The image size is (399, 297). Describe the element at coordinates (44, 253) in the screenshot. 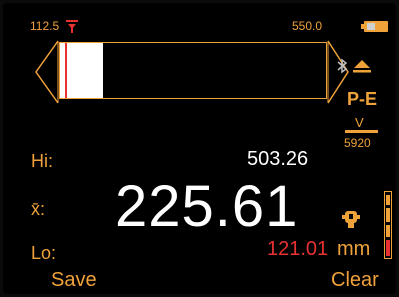

I see `lo-label: Lo:` at that location.